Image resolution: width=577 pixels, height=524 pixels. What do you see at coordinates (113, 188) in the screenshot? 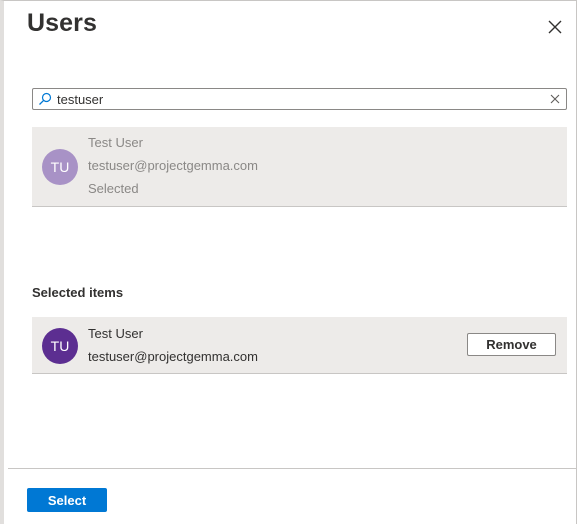
I see `result-status: Selected` at bounding box center [113, 188].